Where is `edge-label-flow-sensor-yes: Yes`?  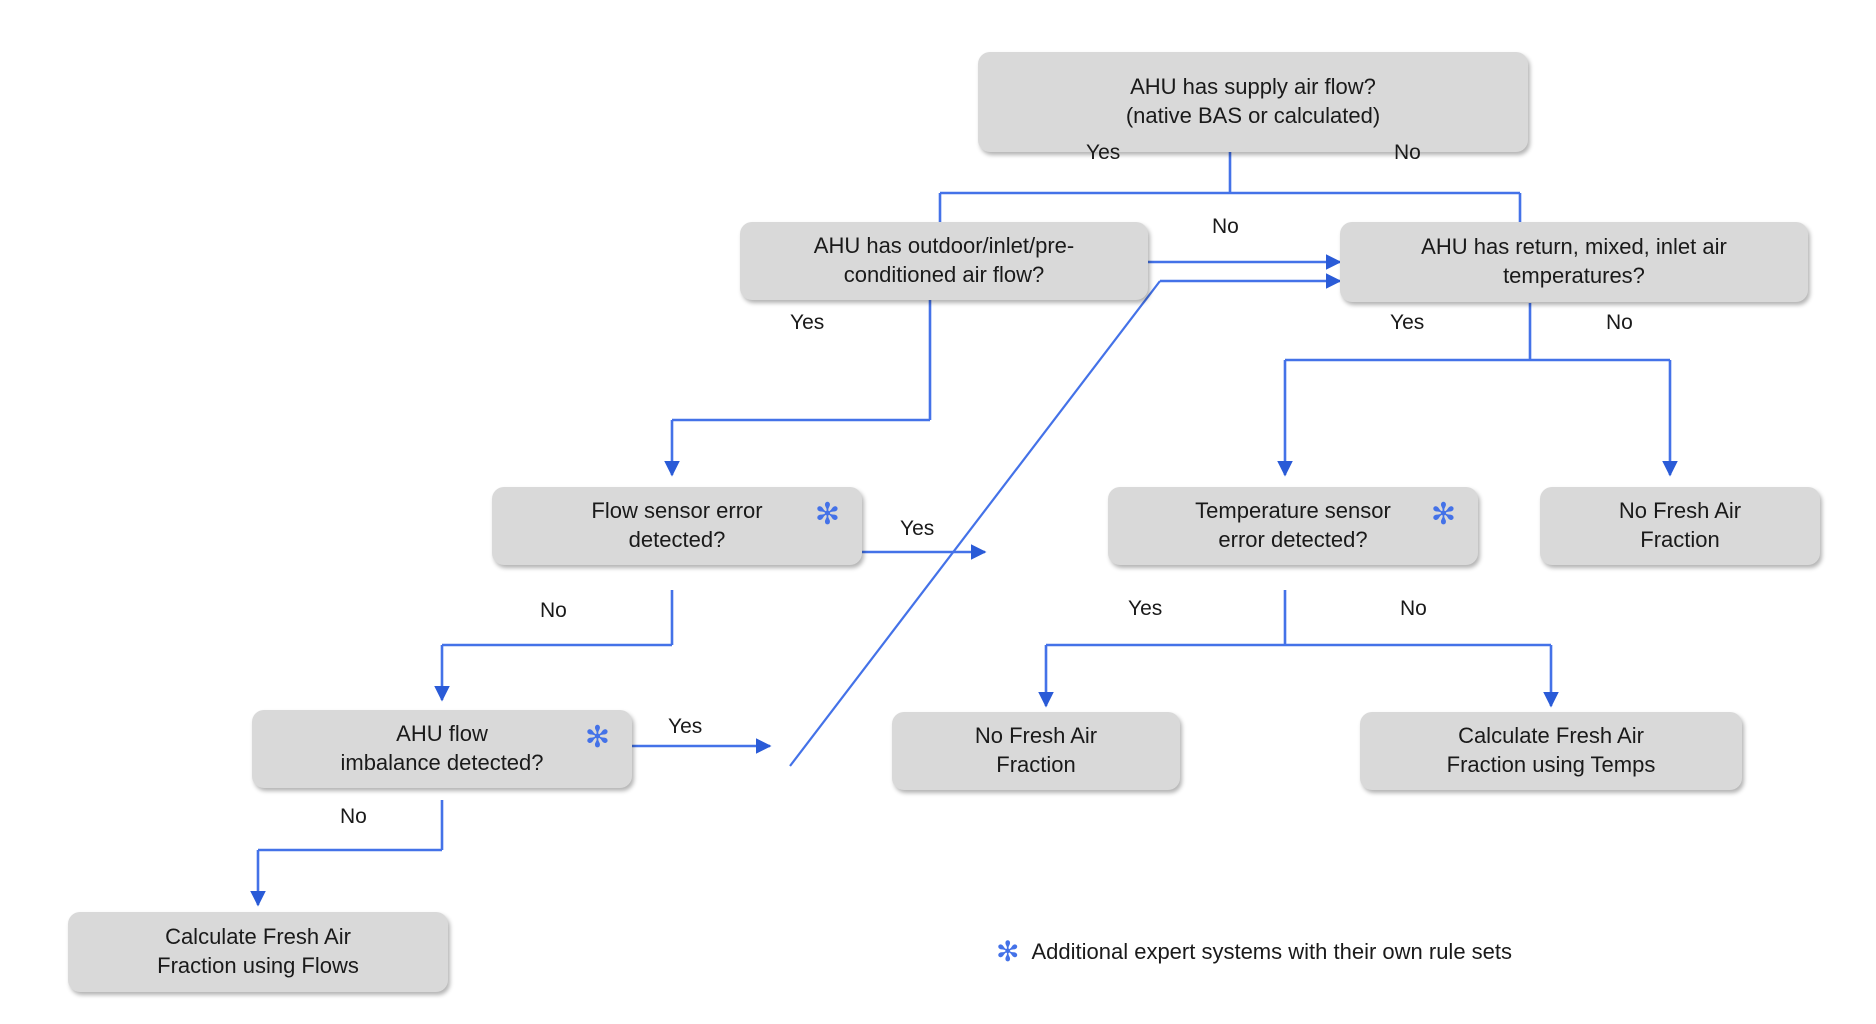
edge-label-flow-sensor-yes: Yes is located at coordinates (917, 528).